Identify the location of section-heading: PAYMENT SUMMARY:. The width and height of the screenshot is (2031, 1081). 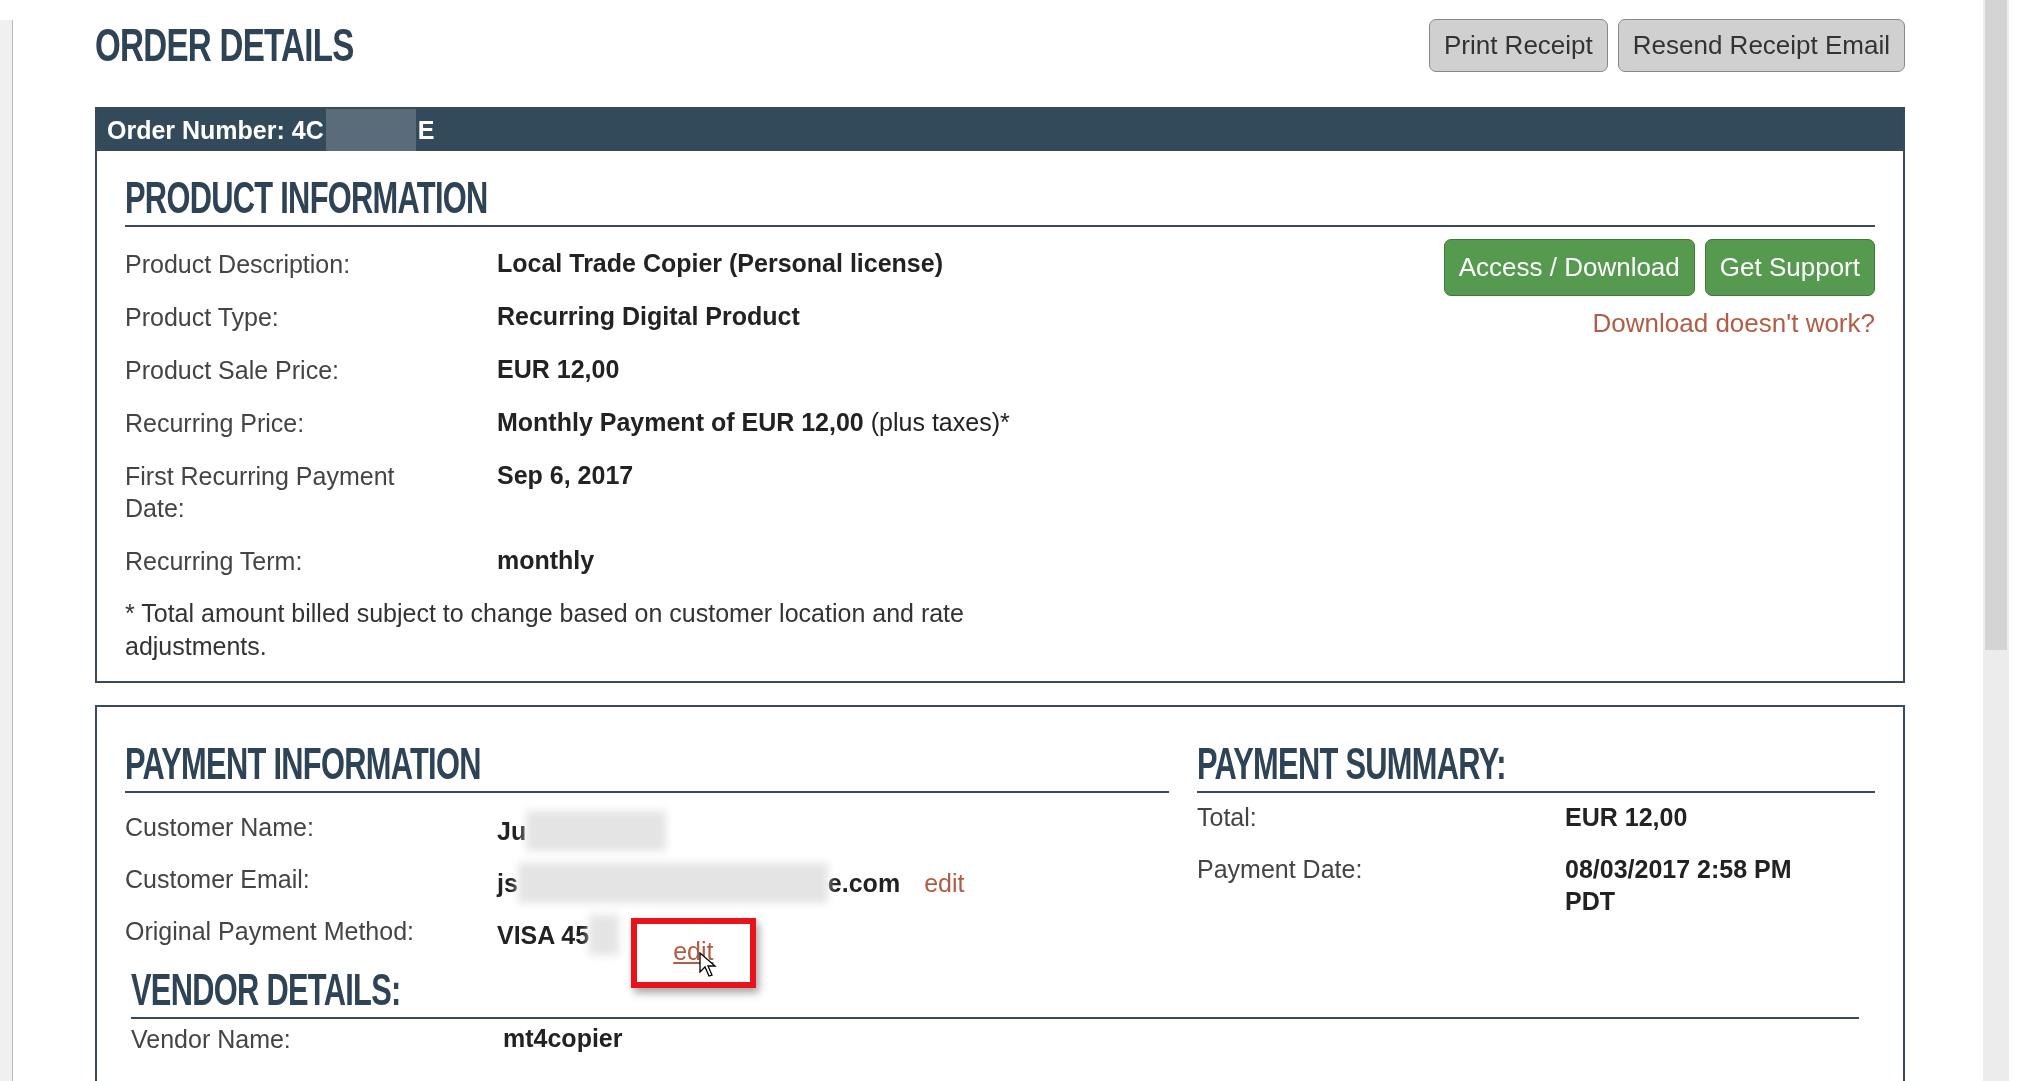
(1351, 764).